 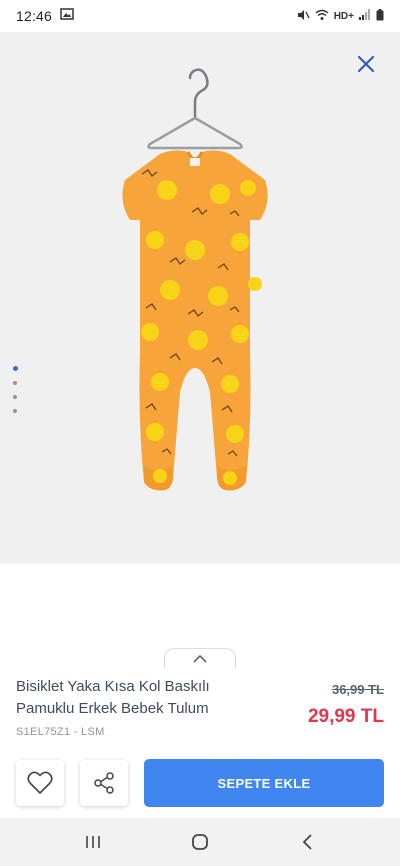 I want to click on close-icon, so click(x=366, y=64).